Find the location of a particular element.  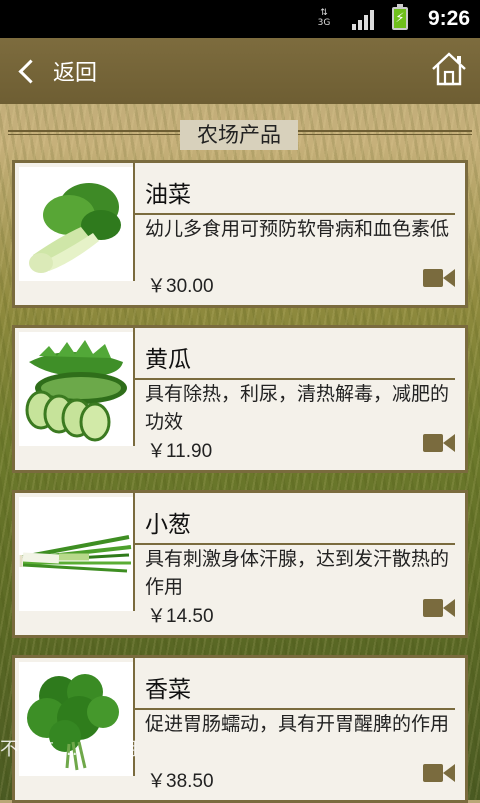

product-description: 具有刺激身体汗腺，达到发汗散热的作用 is located at coordinates (297, 573).